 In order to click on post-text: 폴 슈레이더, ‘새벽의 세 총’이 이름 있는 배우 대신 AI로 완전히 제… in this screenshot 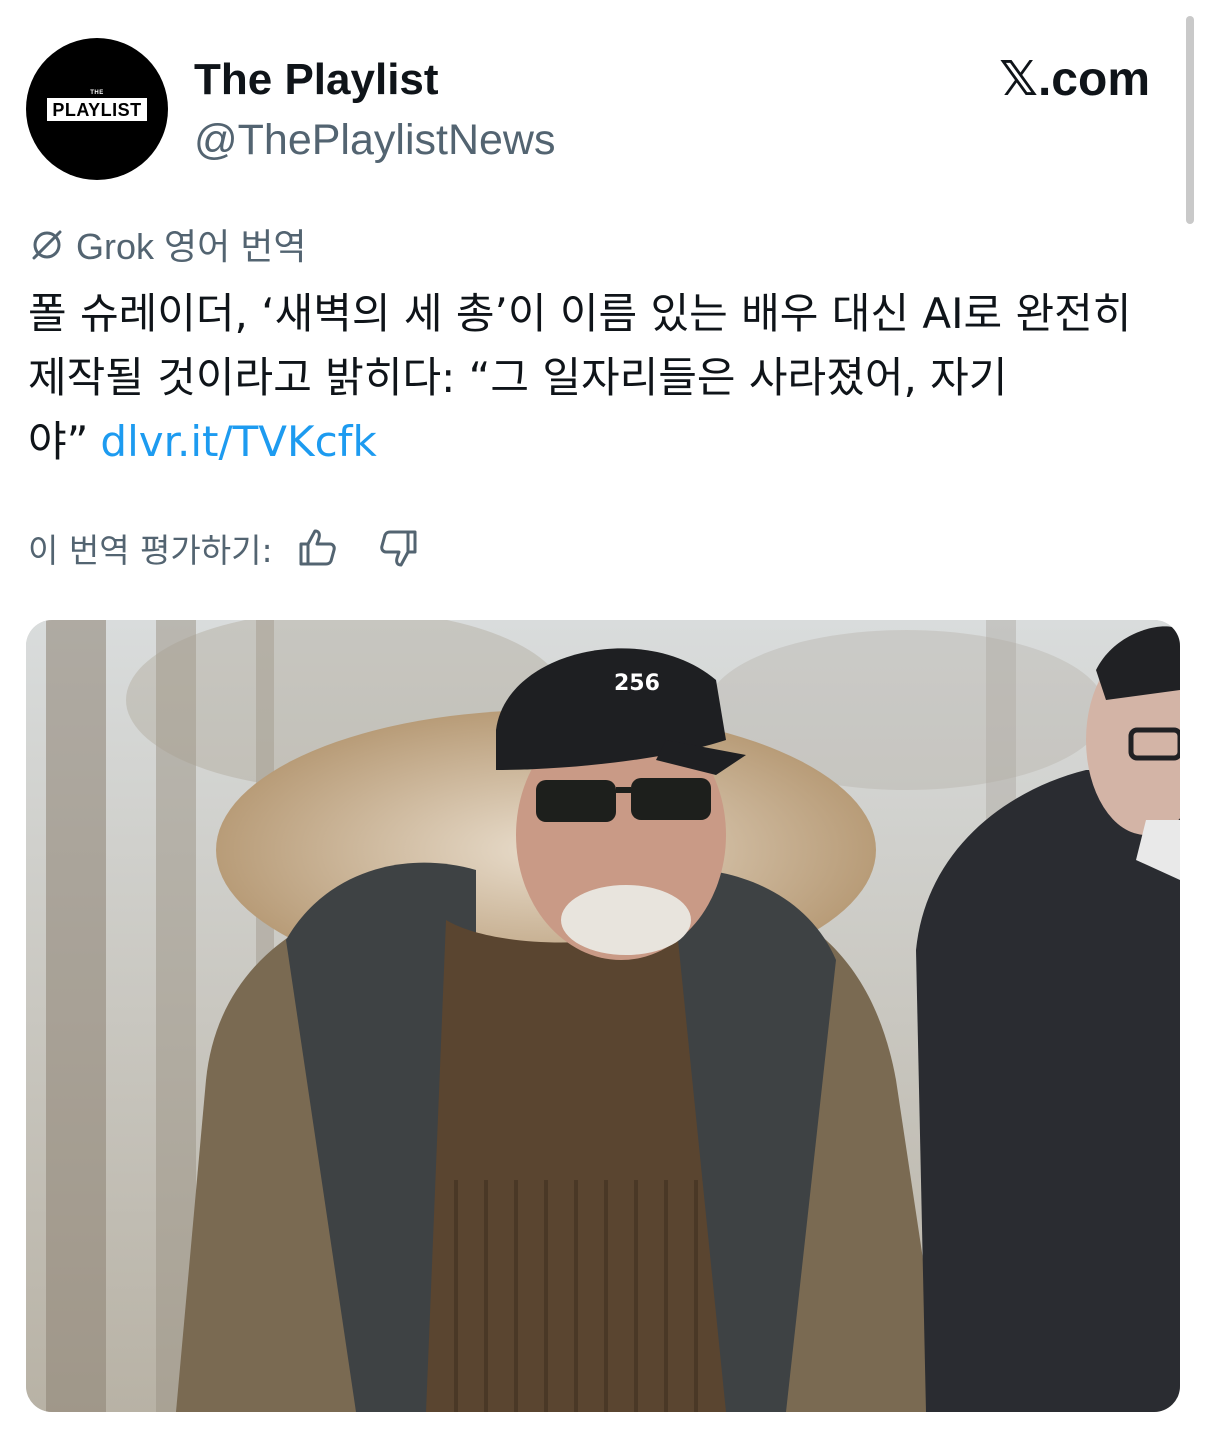, I will do `click(603, 378)`.